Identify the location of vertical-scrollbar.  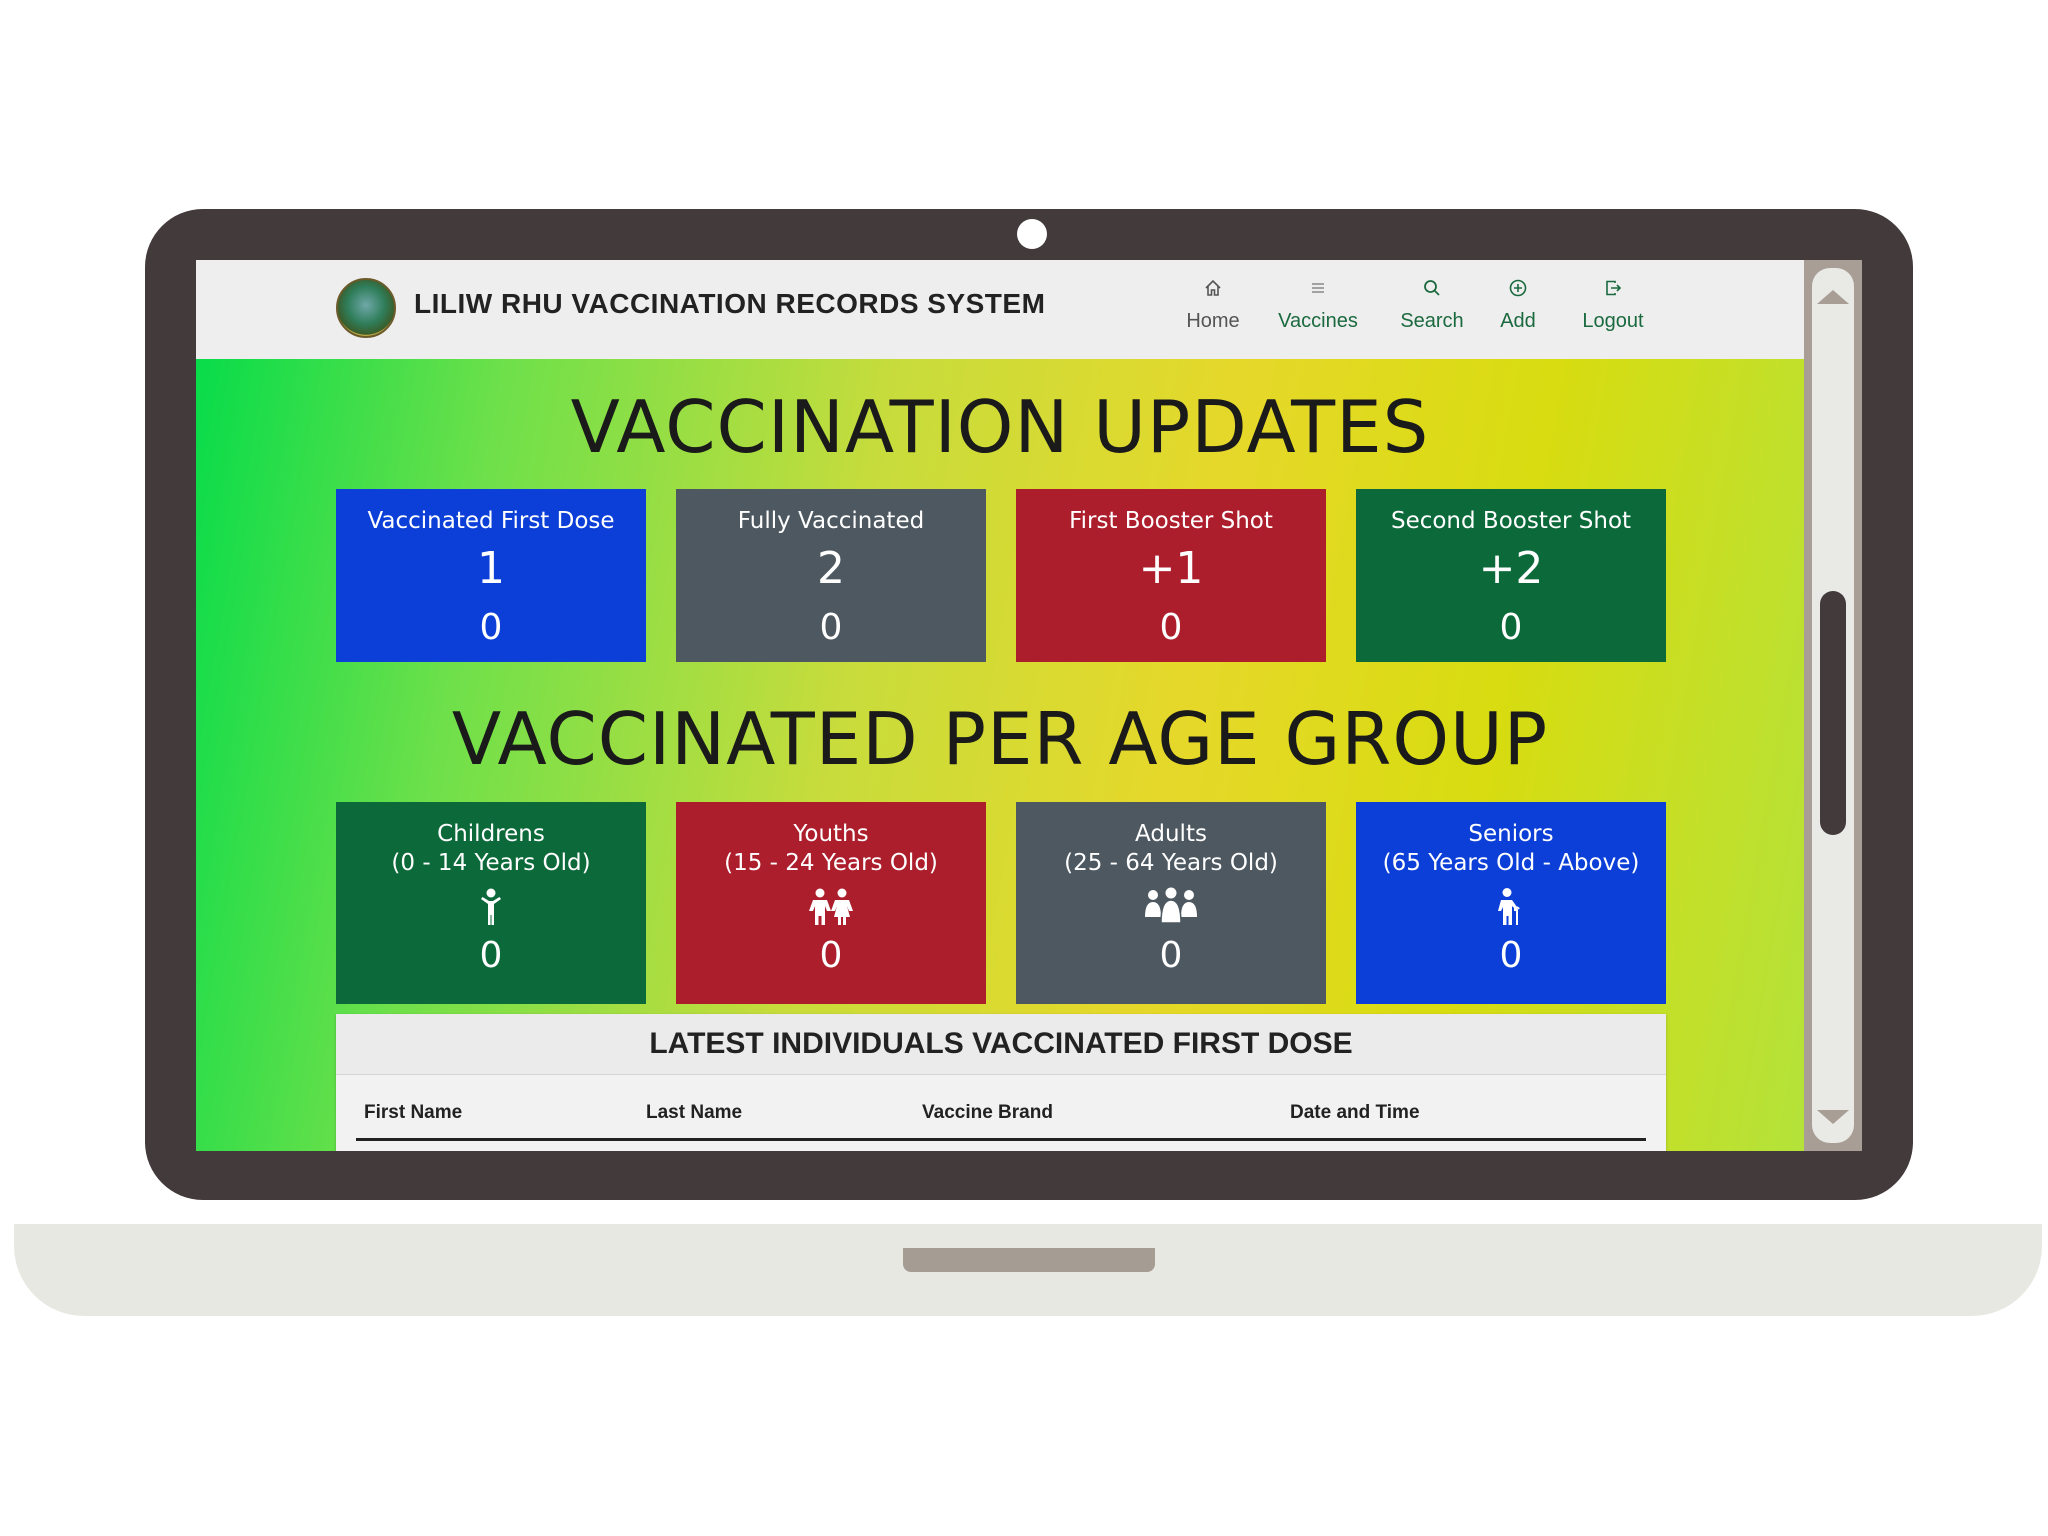
(1833, 705).